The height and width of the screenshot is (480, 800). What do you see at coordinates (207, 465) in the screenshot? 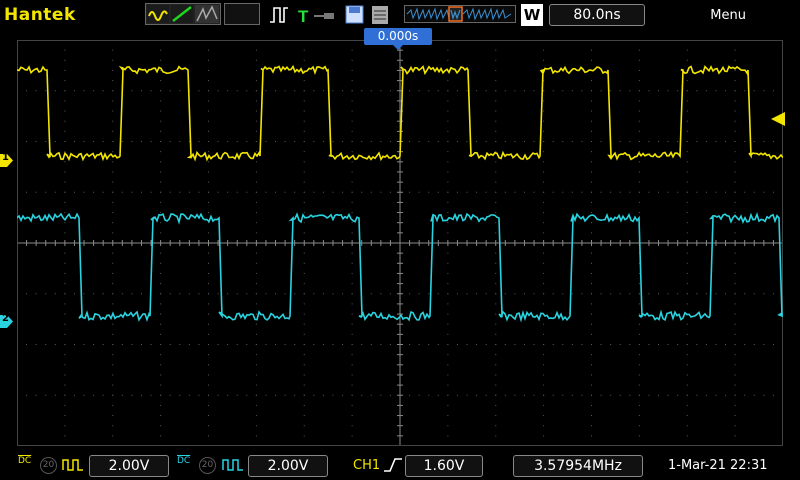
I see `ch2-bandwidth-limit: 20` at bounding box center [207, 465].